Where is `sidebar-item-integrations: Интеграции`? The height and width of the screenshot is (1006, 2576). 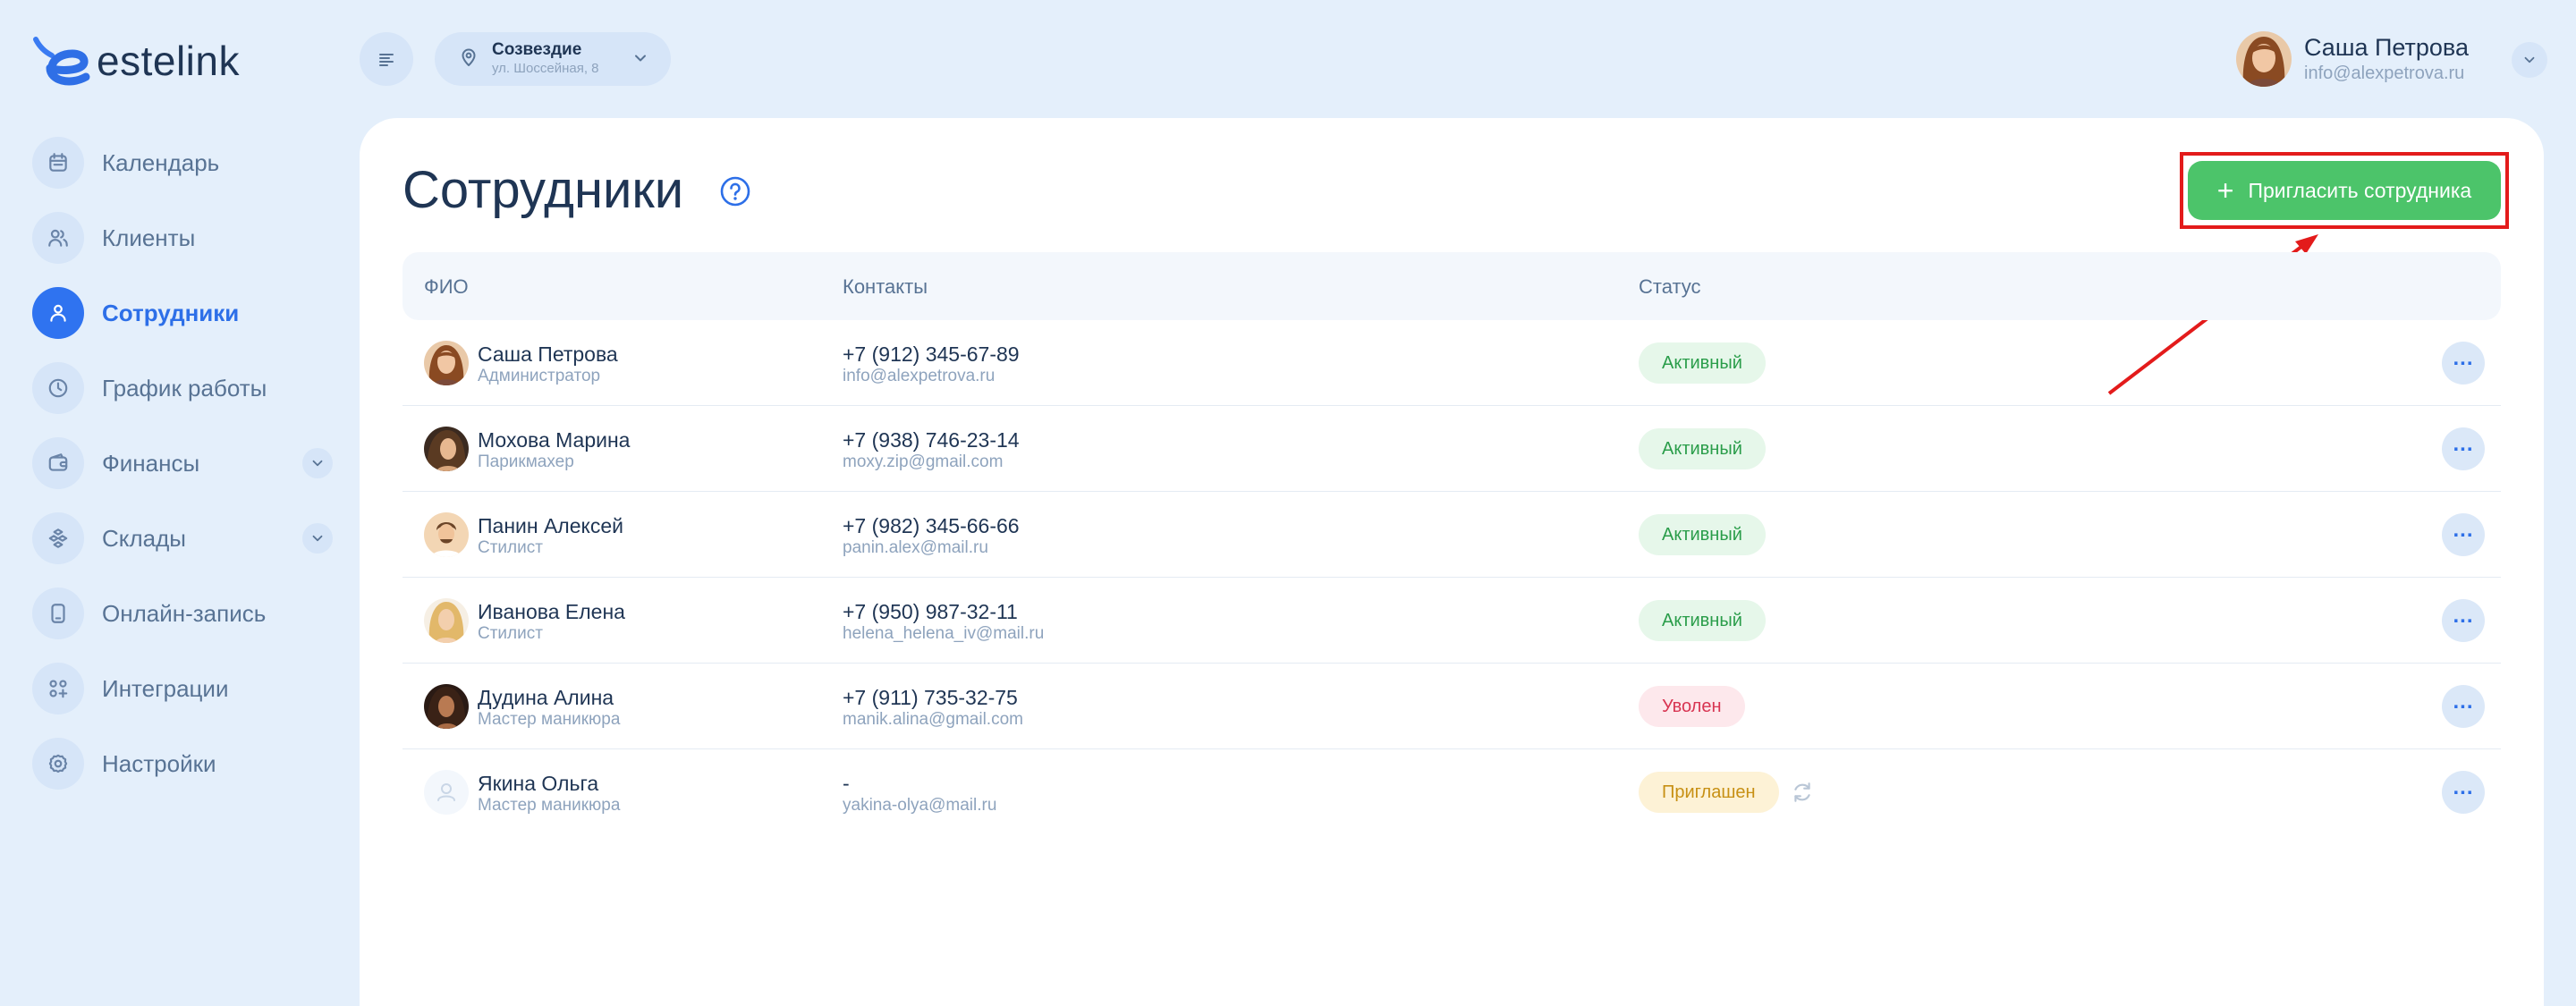 sidebar-item-integrations: Интеграции is located at coordinates (182, 688).